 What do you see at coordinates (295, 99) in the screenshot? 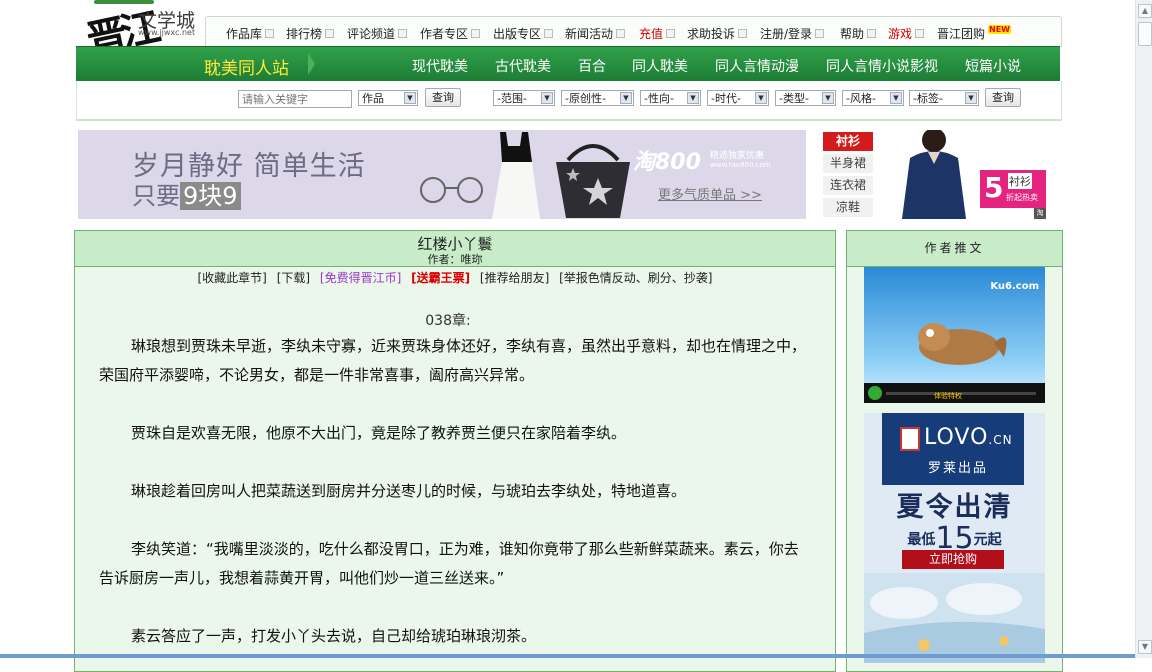
I see `keyword-input` at bounding box center [295, 99].